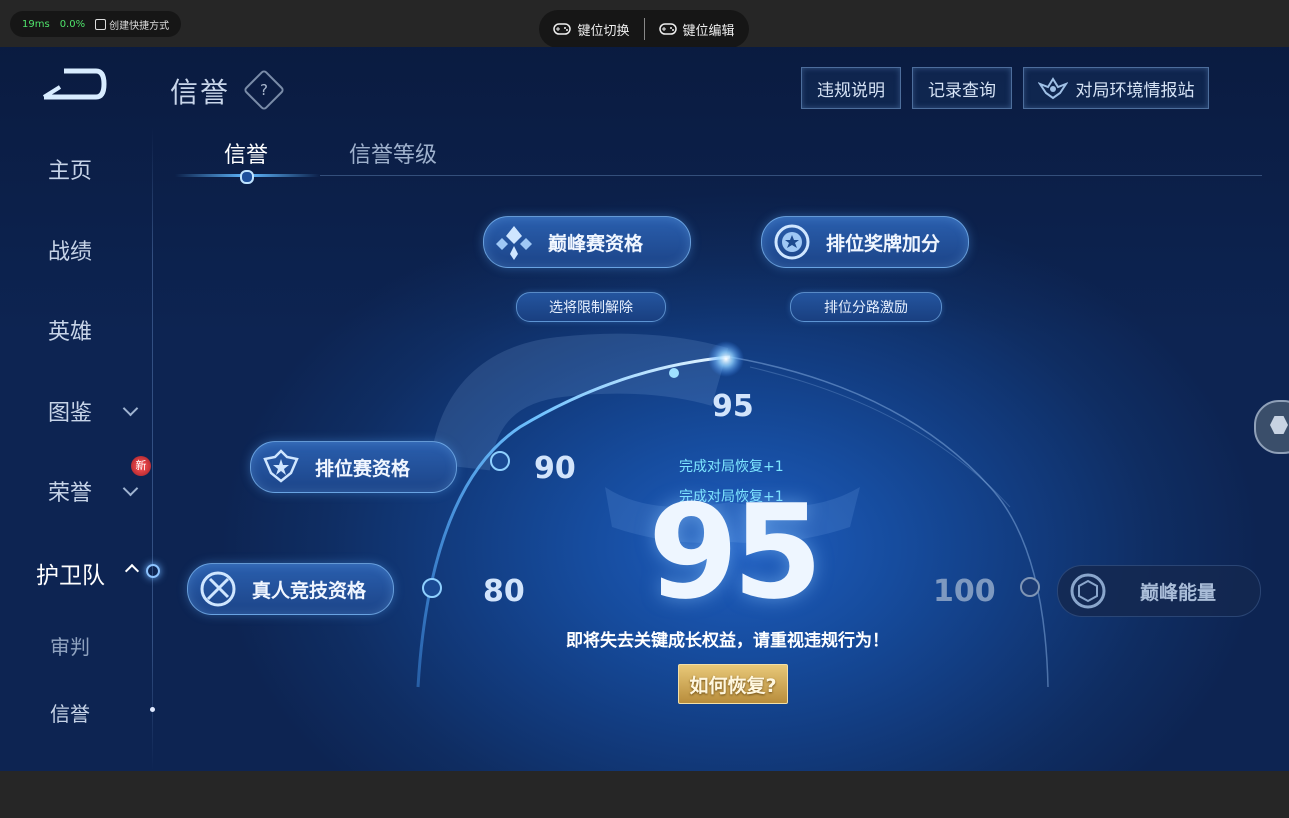  What do you see at coordinates (72, 24) in the screenshot?
I see `loss-value: 0.0%` at bounding box center [72, 24].